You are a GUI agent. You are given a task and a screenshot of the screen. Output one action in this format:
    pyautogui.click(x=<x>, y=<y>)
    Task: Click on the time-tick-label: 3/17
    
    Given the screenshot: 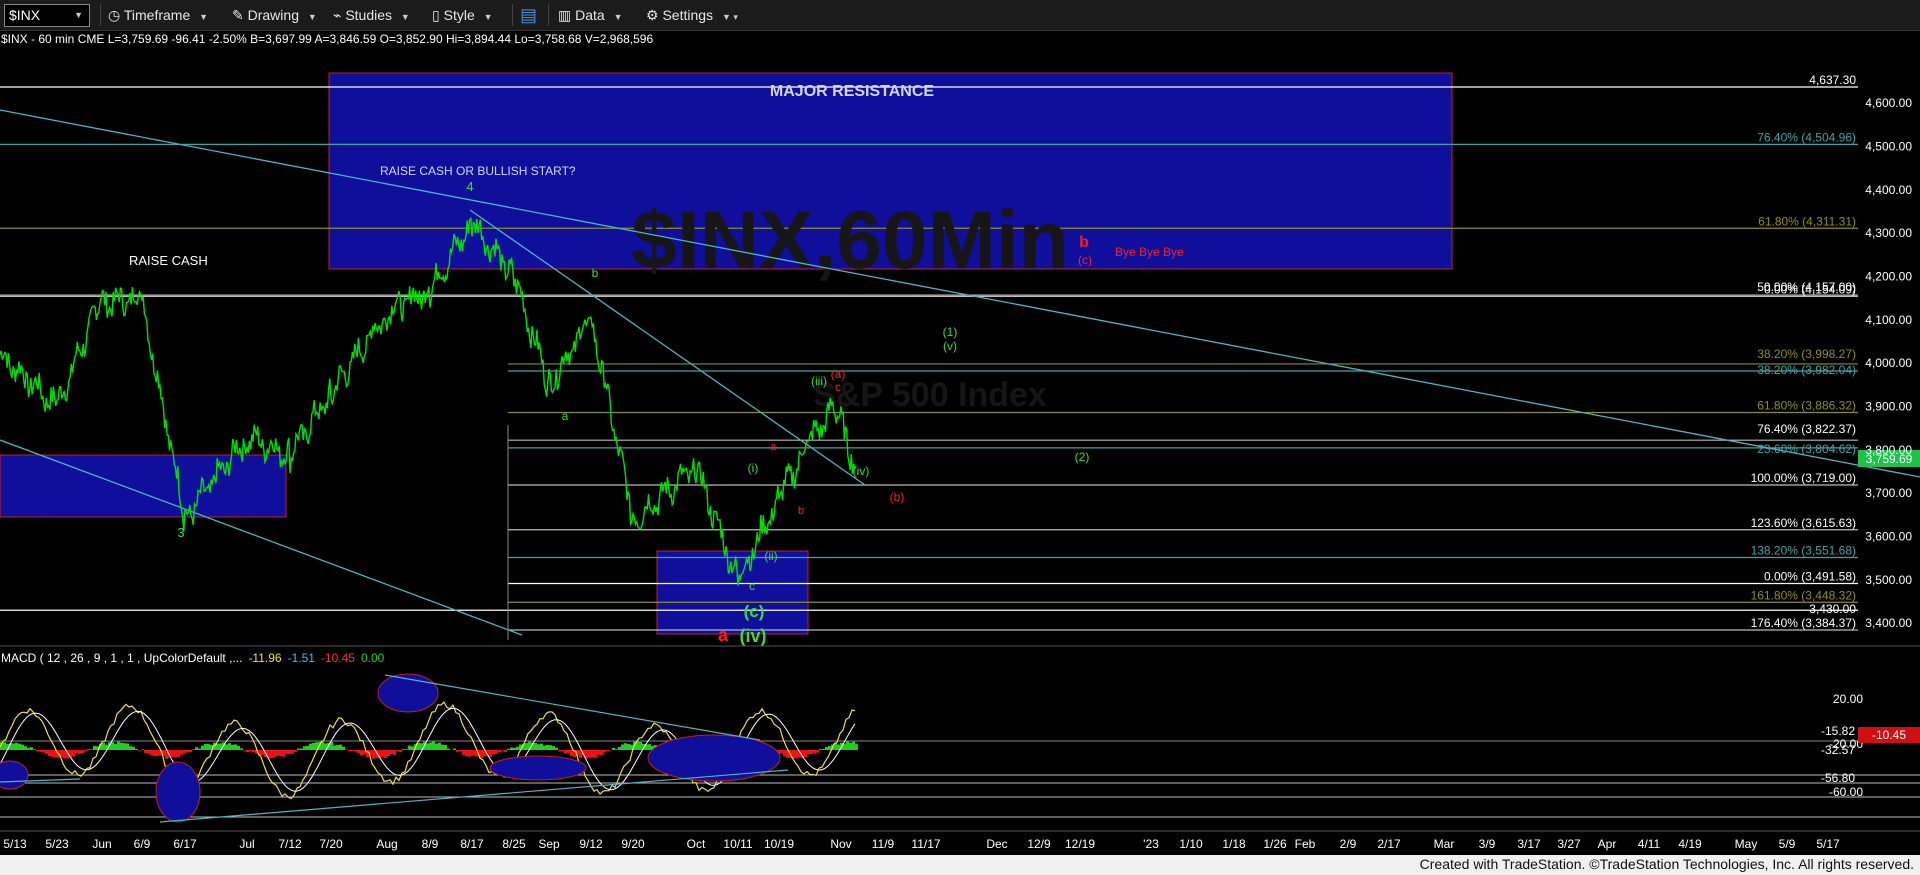 What is the action you would take?
    pyautogui.click(x=1529, y=844)
    